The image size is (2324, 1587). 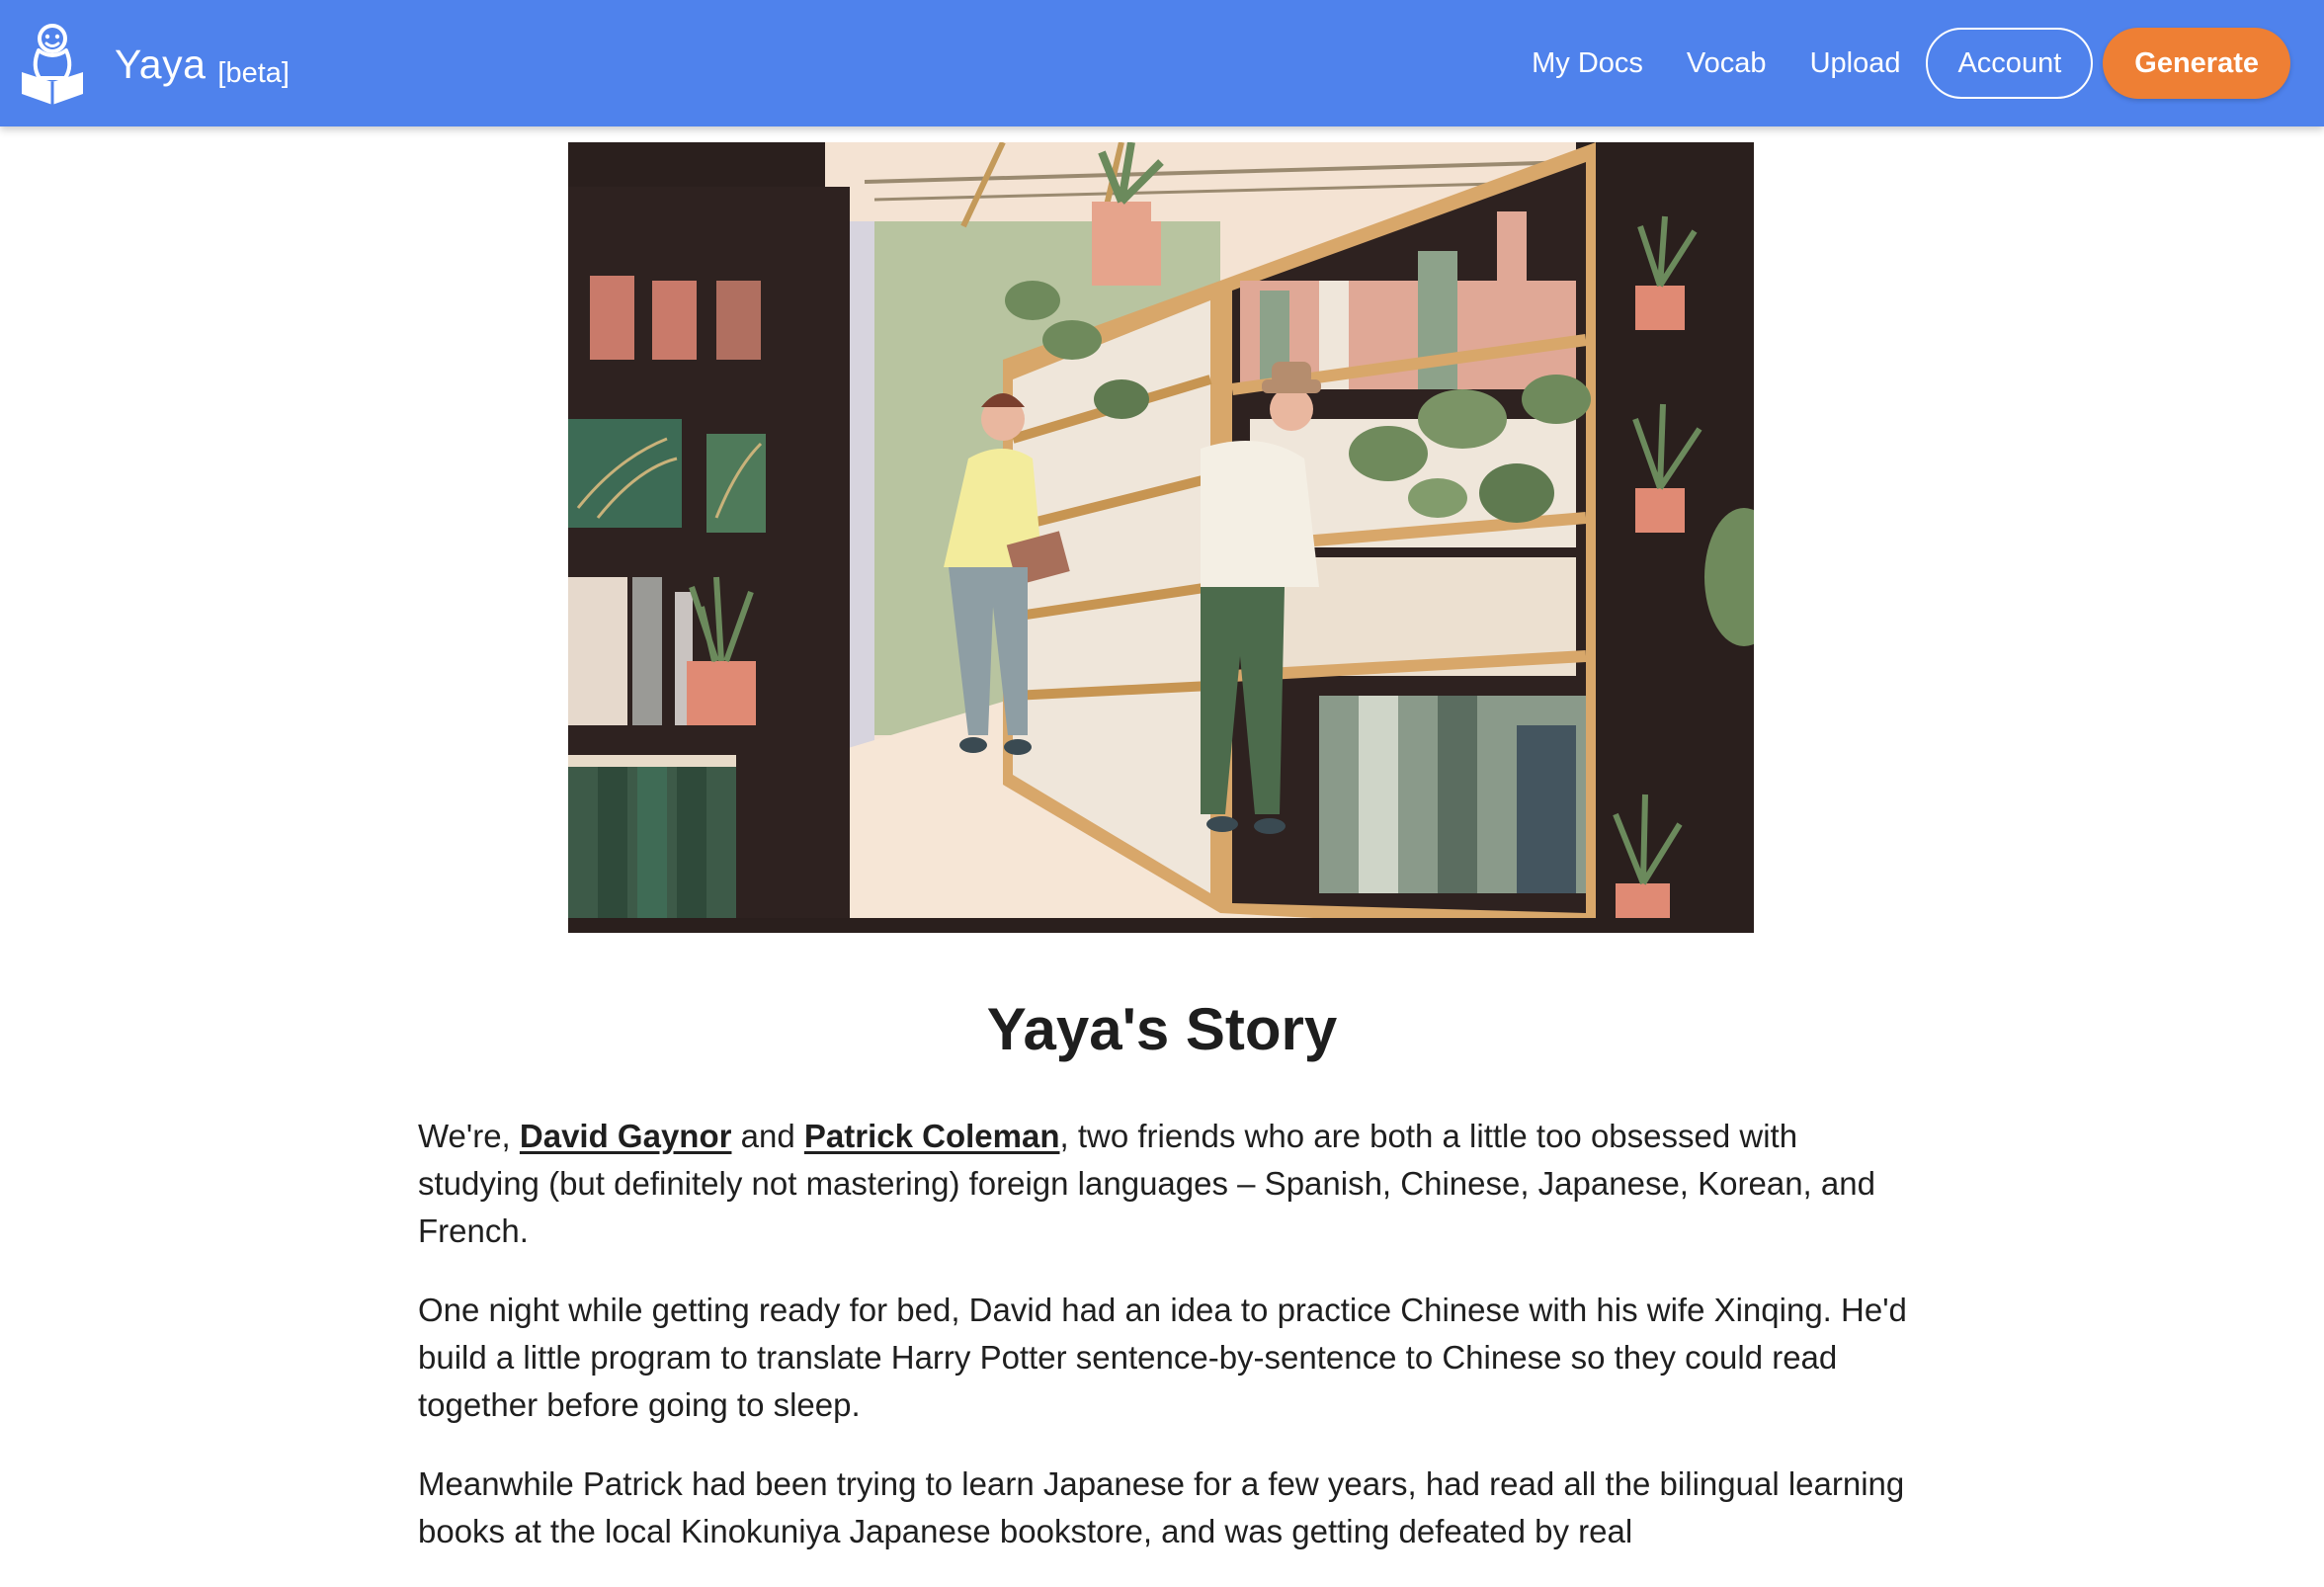 I want to click on page-title: Yaya's Story, so click(x=1162, y=1029).